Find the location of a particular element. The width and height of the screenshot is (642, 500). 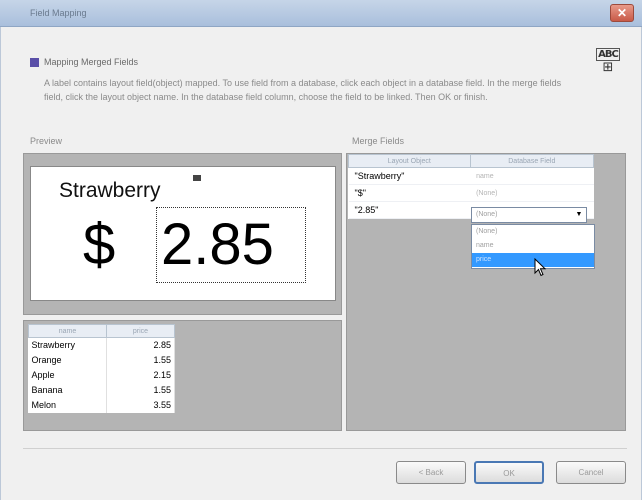

chevron-down-icon: ▼ is located at coordinates (579, 215).